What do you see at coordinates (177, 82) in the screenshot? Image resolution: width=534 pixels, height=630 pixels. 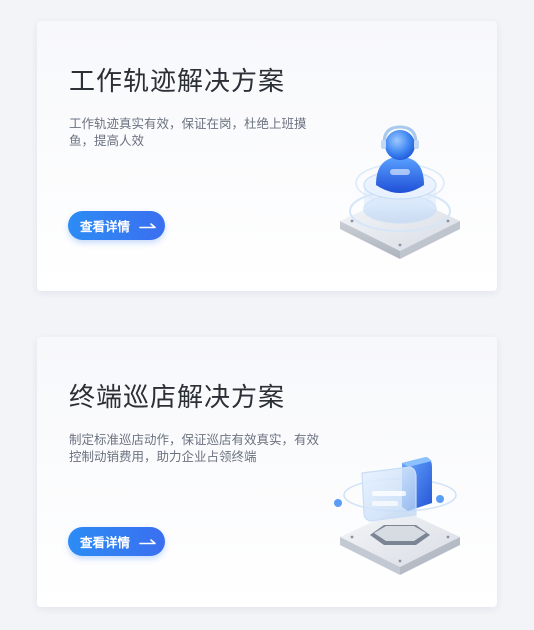 I see `card-title: 工作轨迹解决方案` at bounding box center [177, 82].